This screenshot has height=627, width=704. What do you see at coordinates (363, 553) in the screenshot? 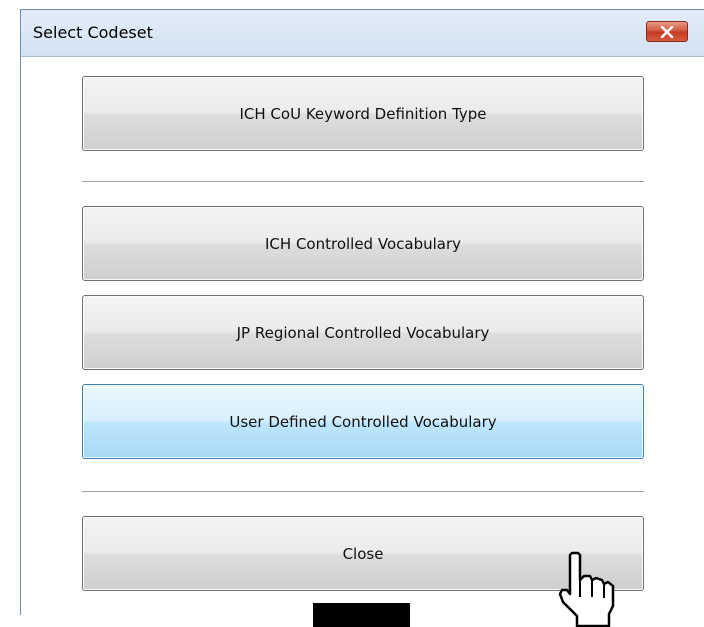
I see `button-label: Close` at bounding box center [363, 553].